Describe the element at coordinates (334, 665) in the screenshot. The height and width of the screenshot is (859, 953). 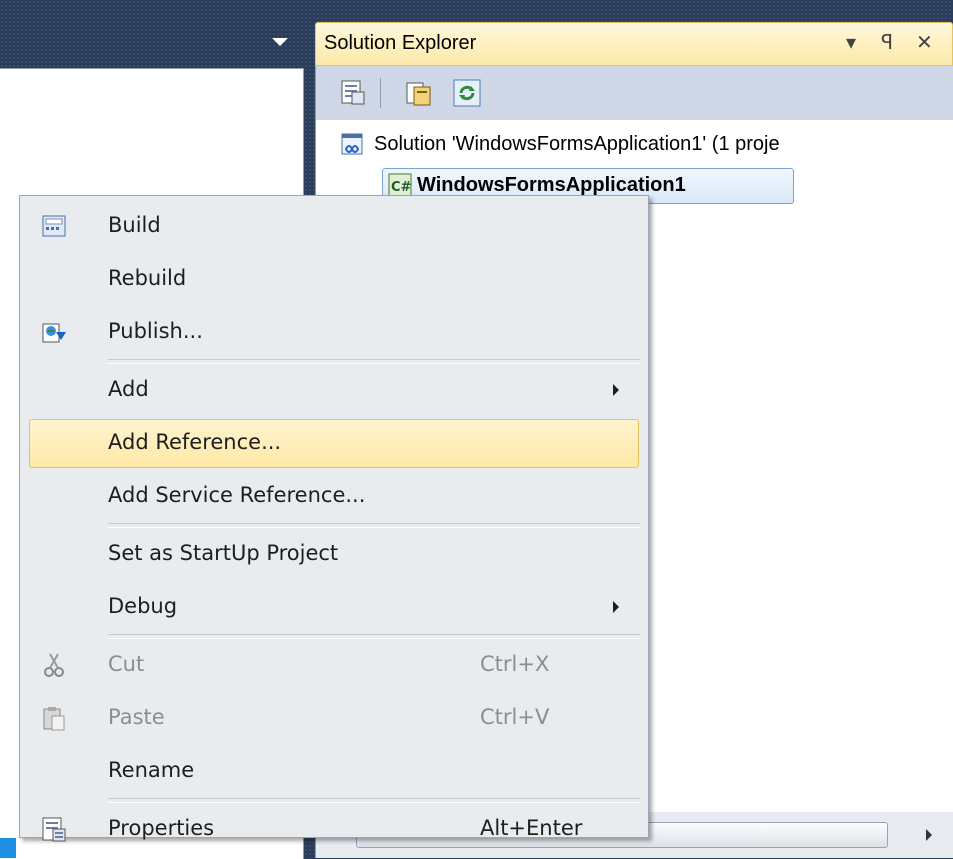
I see `menu-item-cut: Cut Ctrl+X` at that location.